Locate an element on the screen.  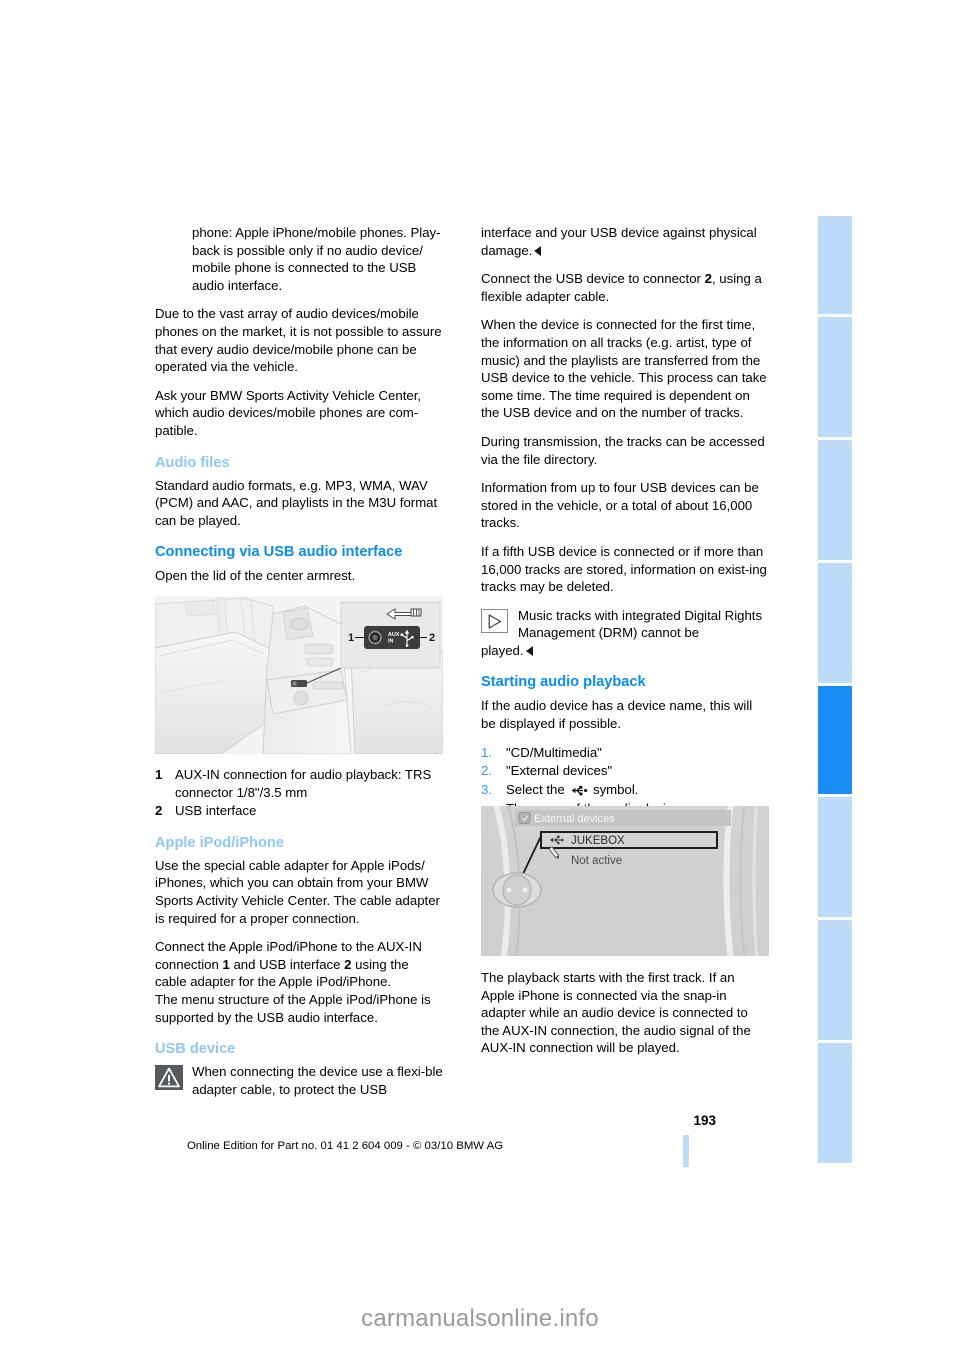
idrive-row-selected: JUKEBOX is located at coordinates (629, 840).